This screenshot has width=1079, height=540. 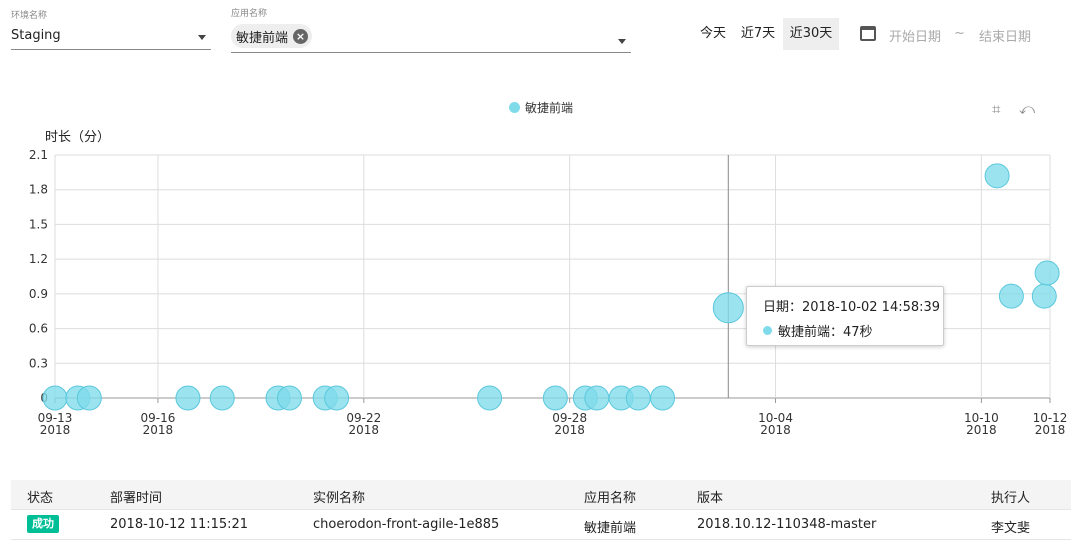 I want to click on tooltip-value-row: 敏捷前端：47秒, so click(x=853, y=330).